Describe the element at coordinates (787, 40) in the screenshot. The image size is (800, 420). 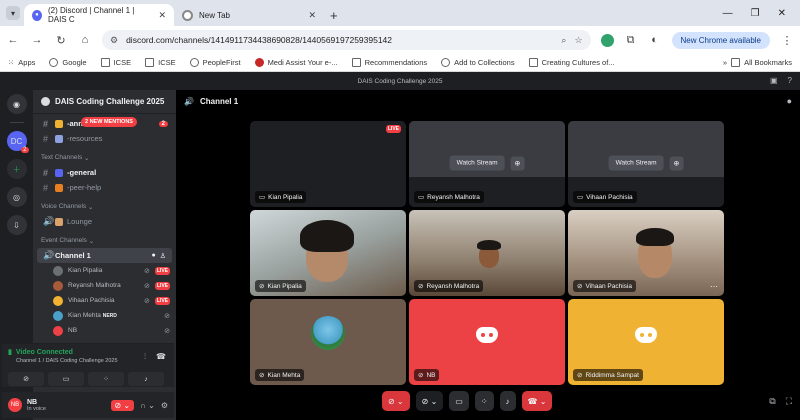
I see `menu-kebab-icon: ⋮` at that location.